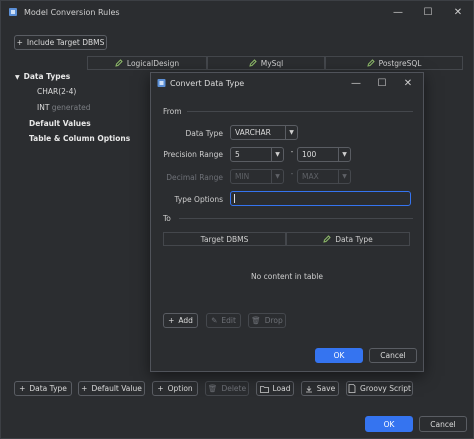 The width and height of the screenshot is (474, 439). Describe the element at coordinates (292, 151) in the screenshot. I see `precision-dash: -` at that location.